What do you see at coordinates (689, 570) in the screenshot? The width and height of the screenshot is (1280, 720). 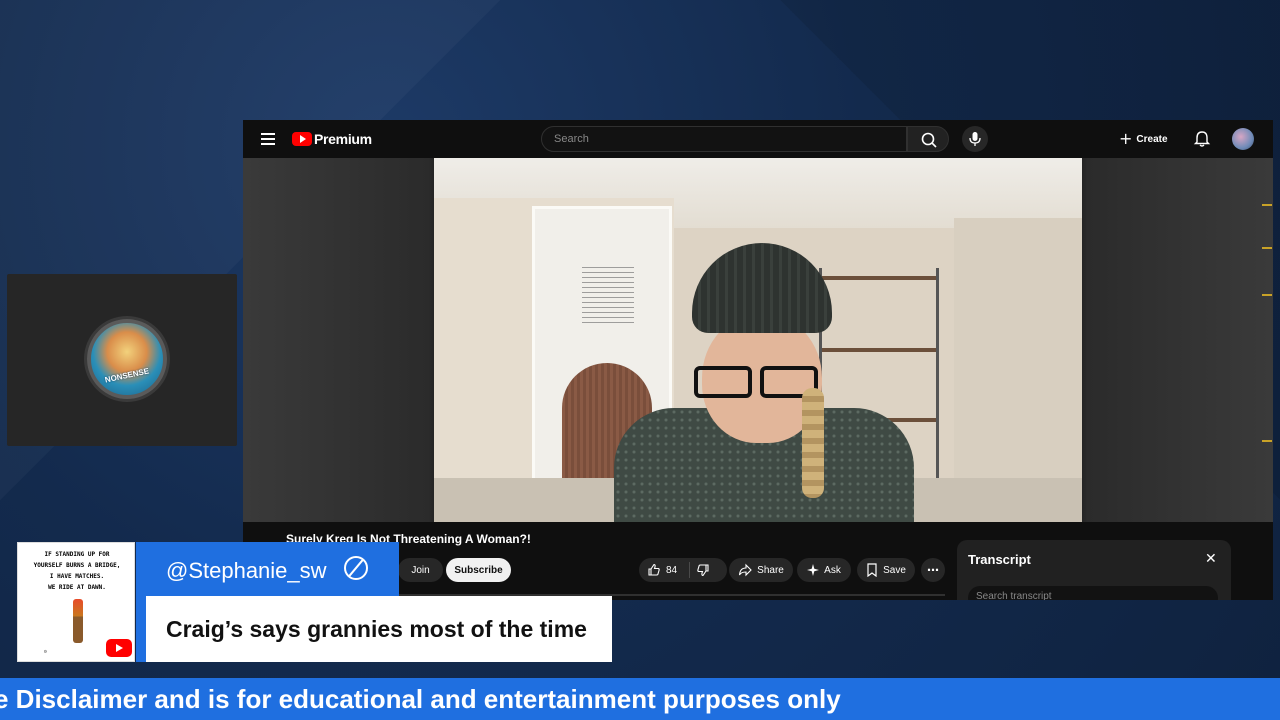 I see `like-divider` at bounding box center [689, 570].